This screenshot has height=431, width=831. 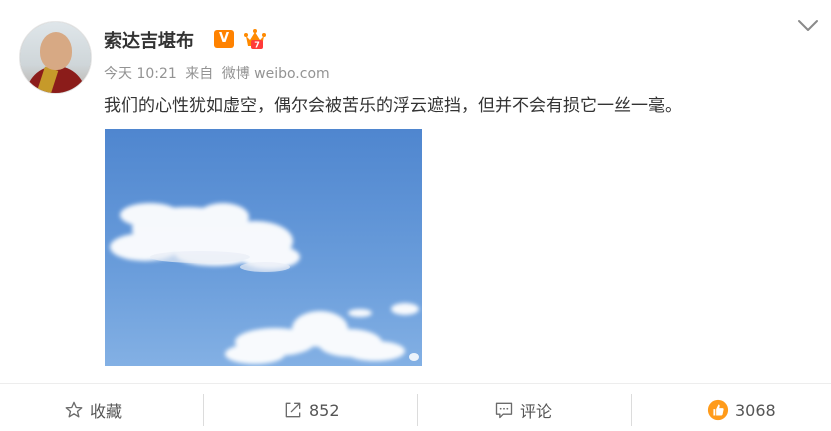 I want to click on author-name: 索达吉堪布, so click(x=149, y=40).